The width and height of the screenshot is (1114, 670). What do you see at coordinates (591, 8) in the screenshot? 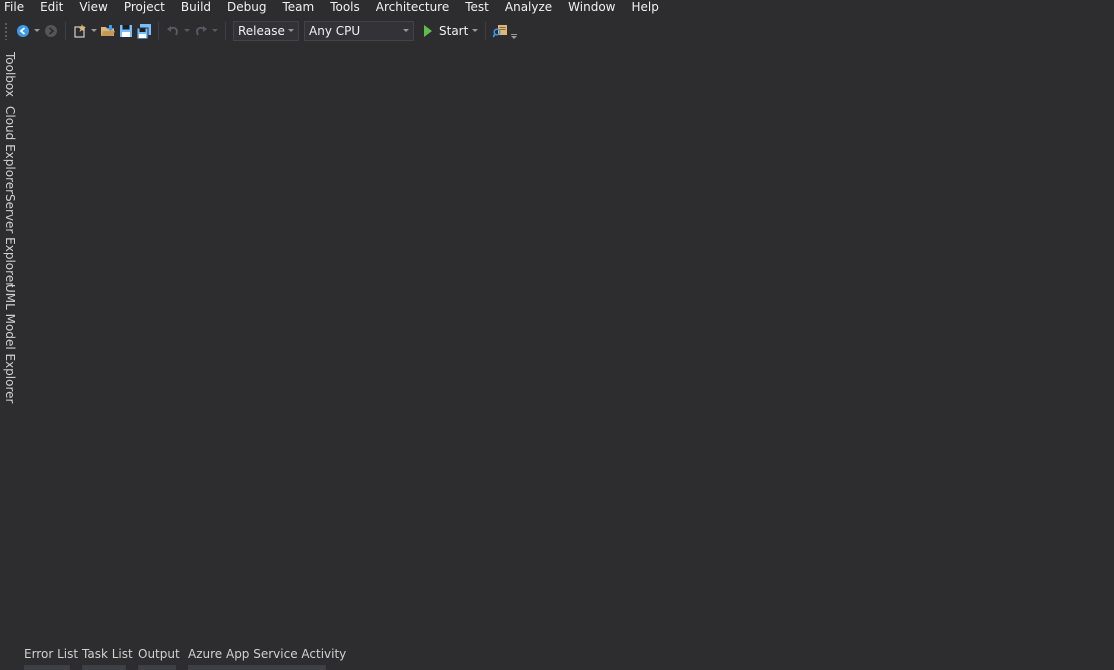
I see `menu-window: Window` at bounding box center [591, 8].